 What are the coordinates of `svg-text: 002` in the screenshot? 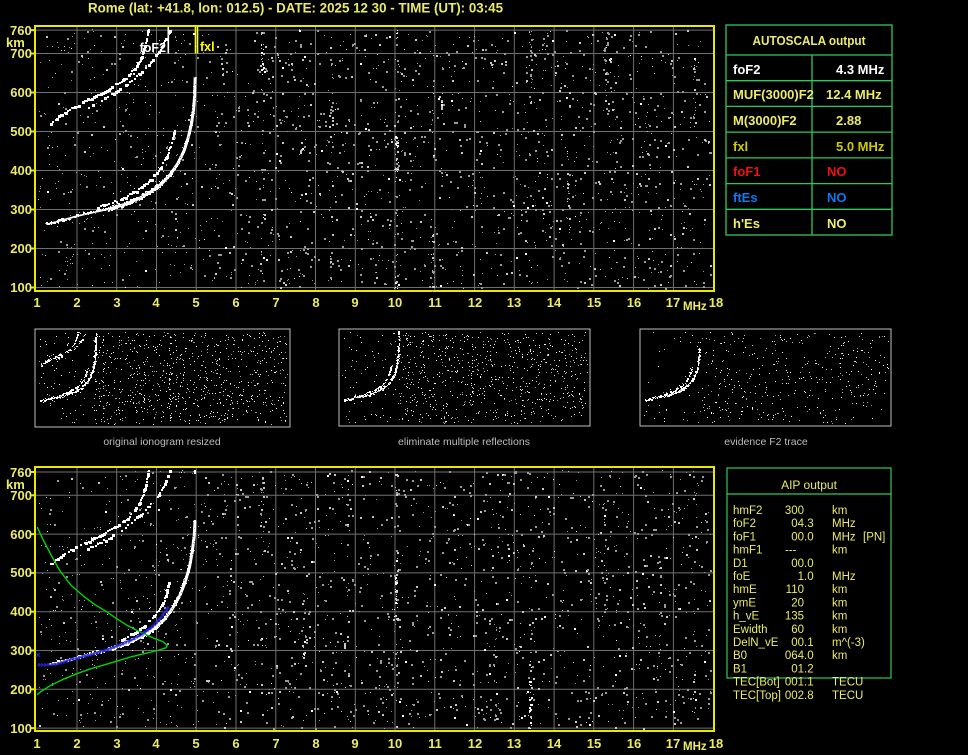 It's located at (794, 696).